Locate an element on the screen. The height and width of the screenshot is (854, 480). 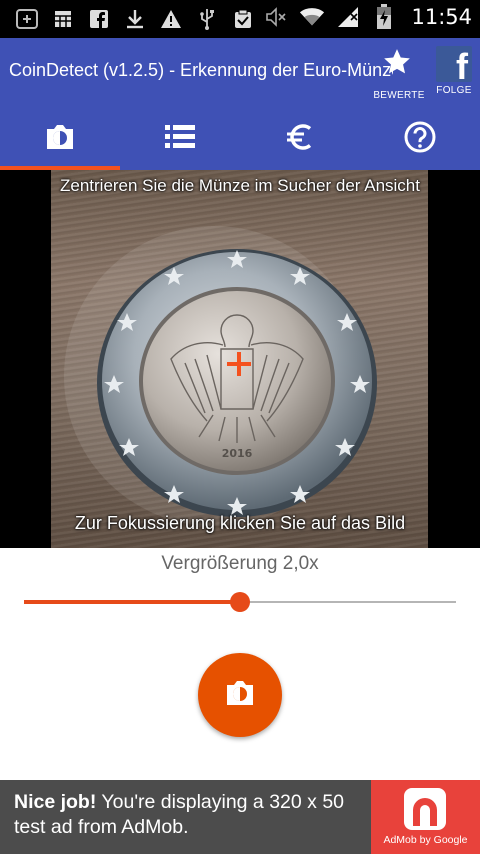
list-icon is located at coordinates (180, 139).